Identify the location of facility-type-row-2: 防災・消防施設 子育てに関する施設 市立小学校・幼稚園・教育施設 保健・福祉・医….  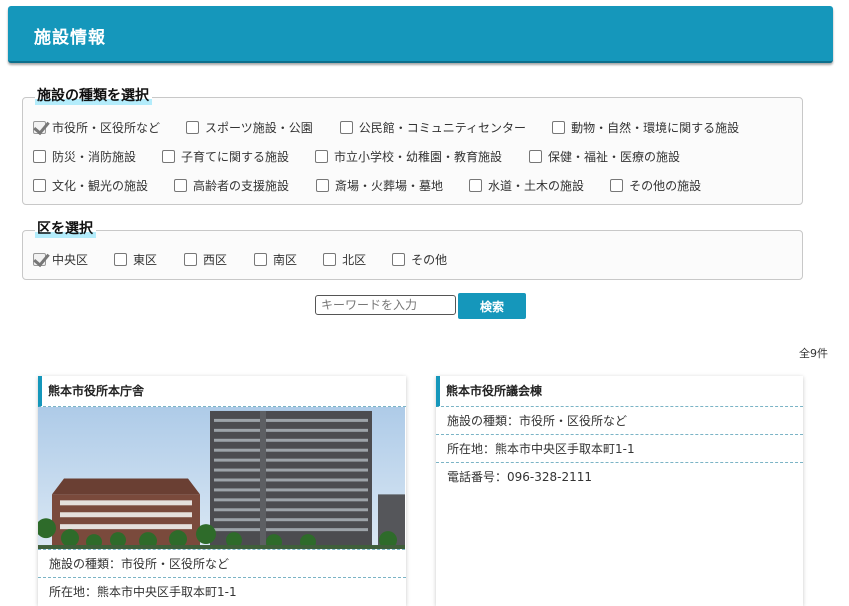
(356, 156).